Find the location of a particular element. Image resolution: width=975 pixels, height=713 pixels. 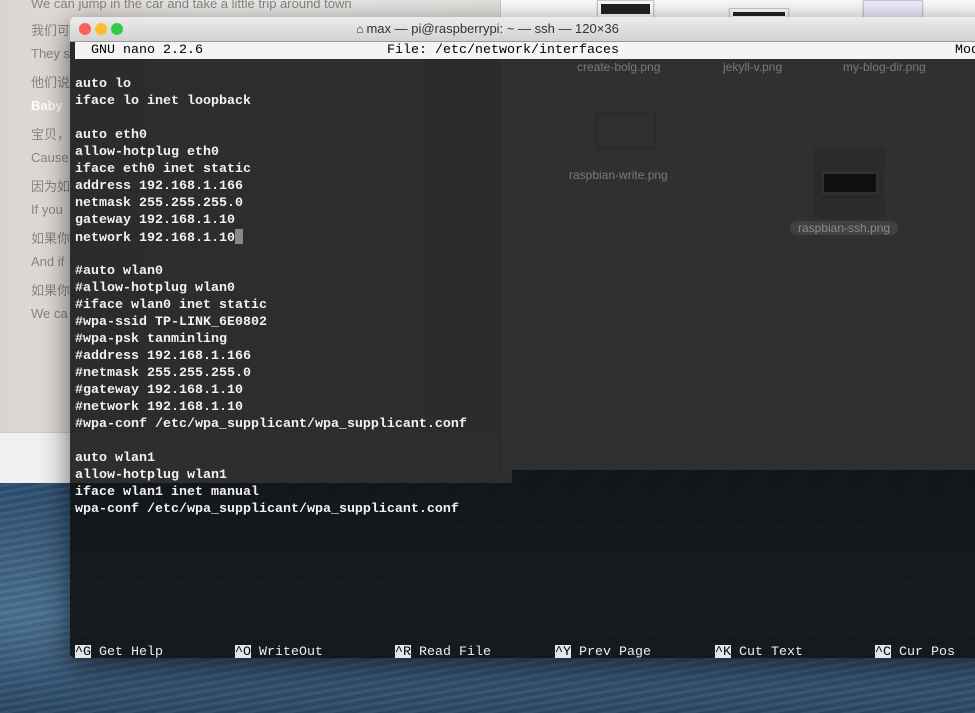

window-title: ⌂ max — pi@raspberrypi: ~ — ssh — 120×36 is located at coordinates (522, 28).